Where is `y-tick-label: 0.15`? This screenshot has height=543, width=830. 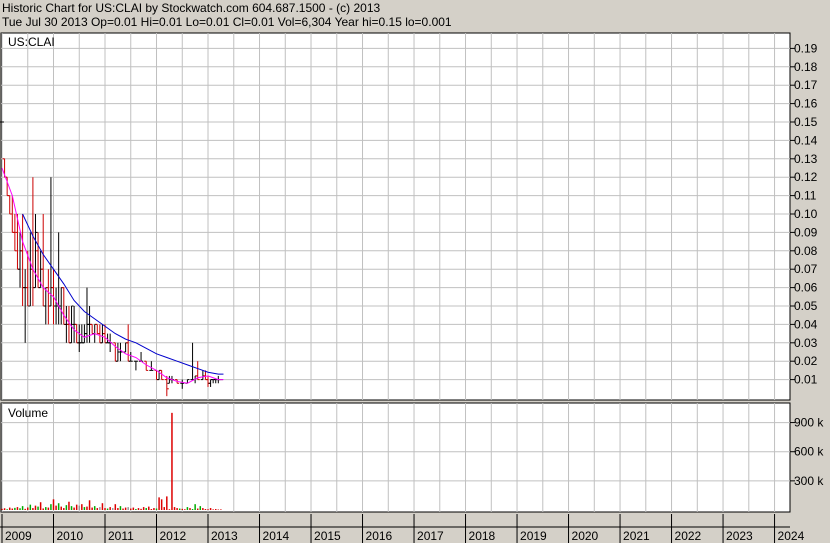
y-tick-label: 0.15 is located at coordinates (806, 122).